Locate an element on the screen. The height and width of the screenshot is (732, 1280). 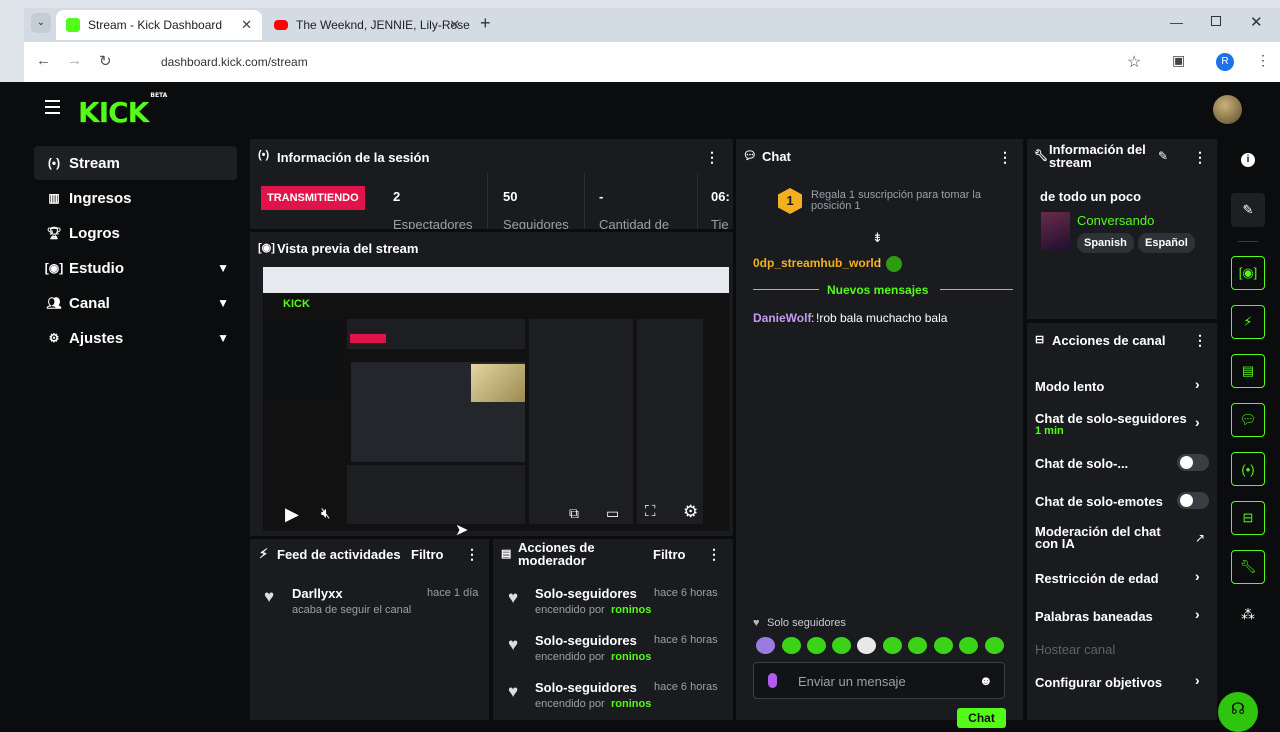
tab-kick-dashboard: Stream - Kick Dashboard ✕ is located at coordinates (159, 25).